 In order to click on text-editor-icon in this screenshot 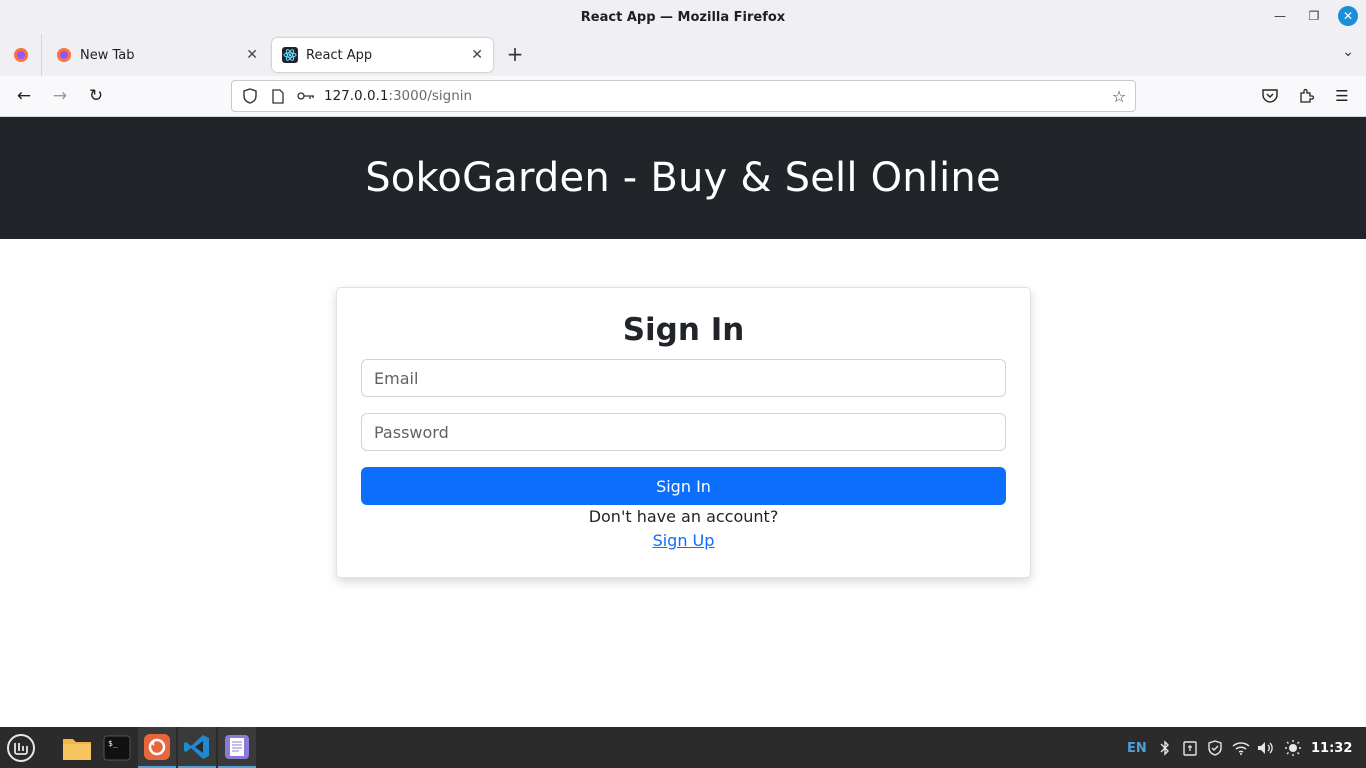, I will do `click(237, 746)`.